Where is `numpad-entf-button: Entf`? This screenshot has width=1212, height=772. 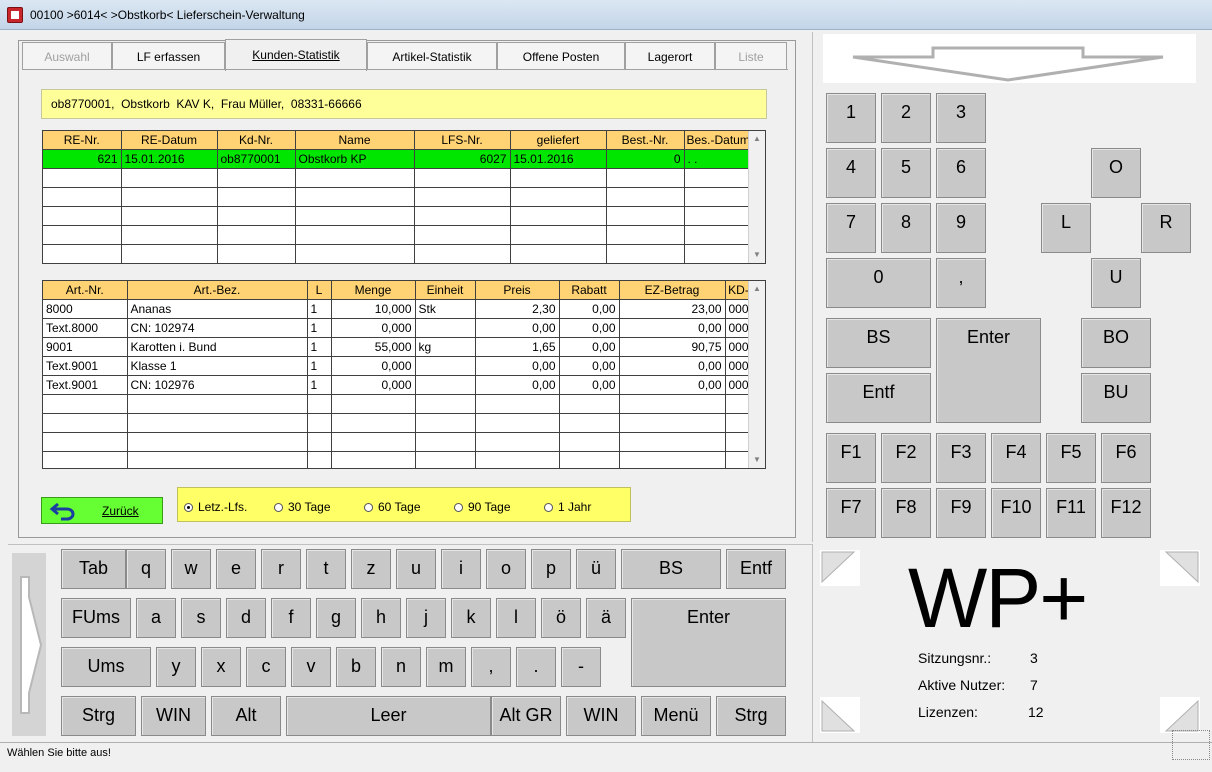 numpad-entf-button: Entf is located at coordinates (878, 398).